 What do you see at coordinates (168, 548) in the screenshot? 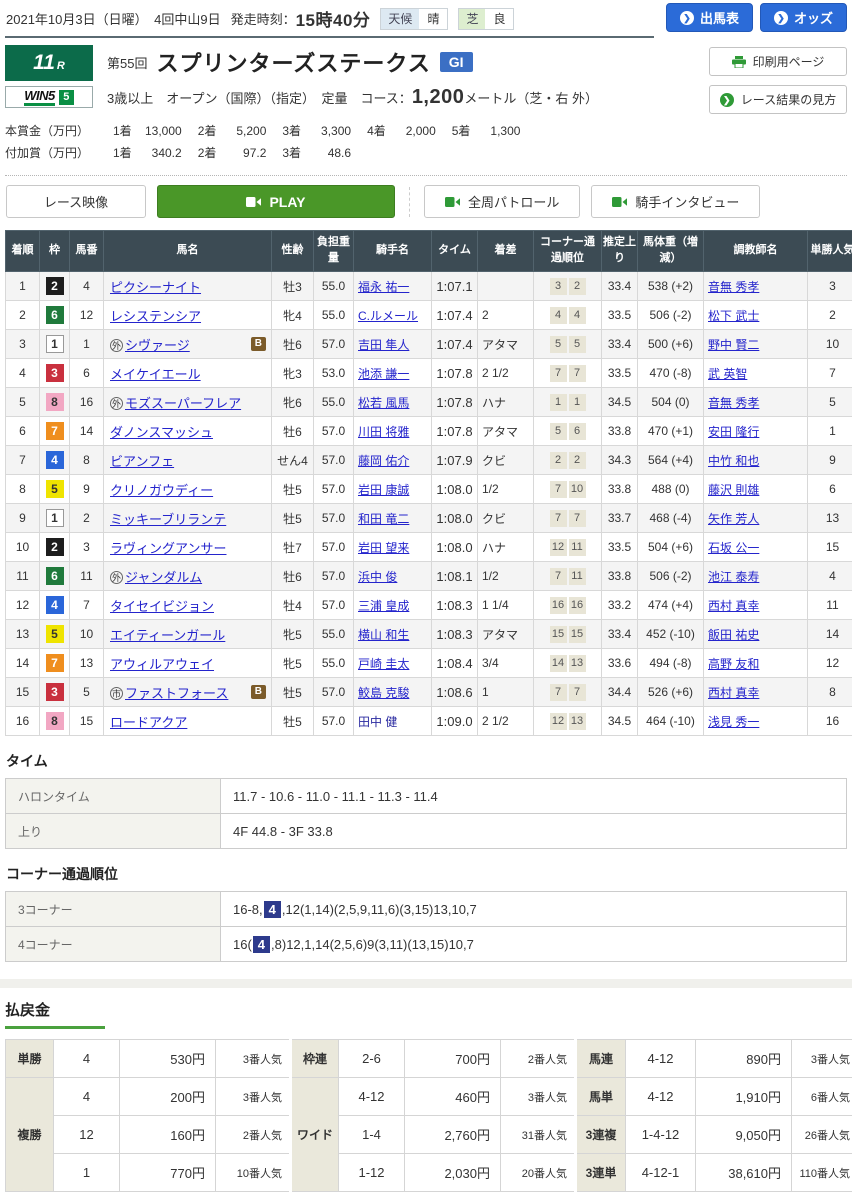
I see `horse-name-link: ラヴィングアンサー` at bounding box center [168, 548].